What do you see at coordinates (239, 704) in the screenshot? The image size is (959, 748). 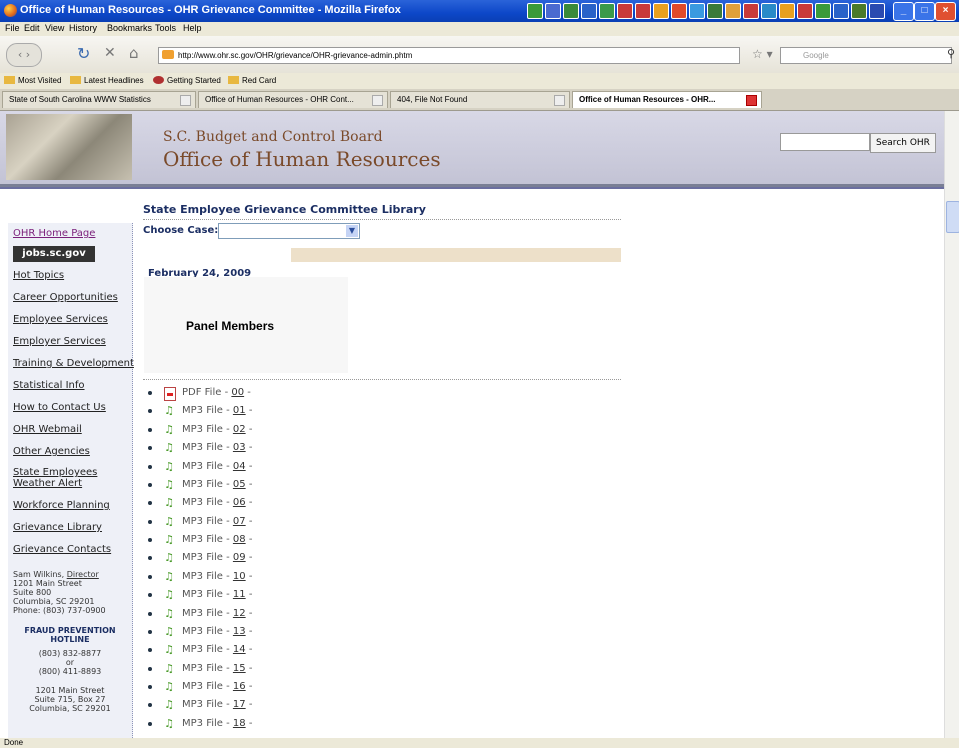 I see `file-link: 17` at bounding box center [239, 704].